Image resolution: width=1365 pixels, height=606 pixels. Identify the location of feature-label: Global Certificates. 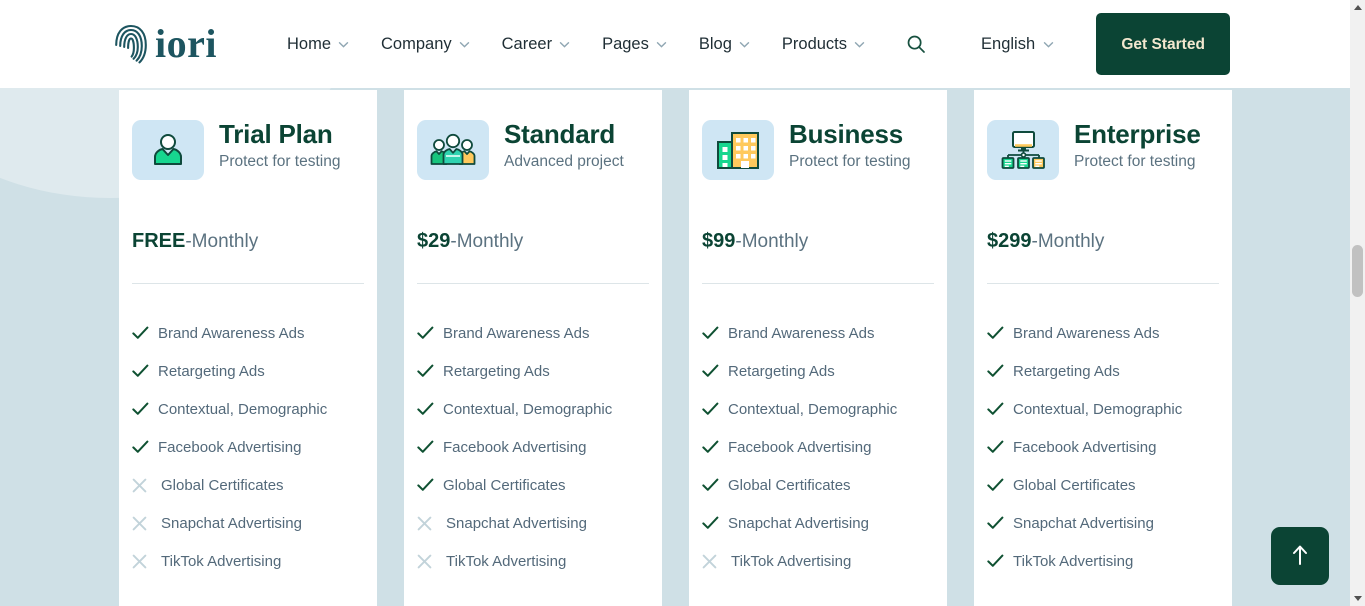
(222, 485).